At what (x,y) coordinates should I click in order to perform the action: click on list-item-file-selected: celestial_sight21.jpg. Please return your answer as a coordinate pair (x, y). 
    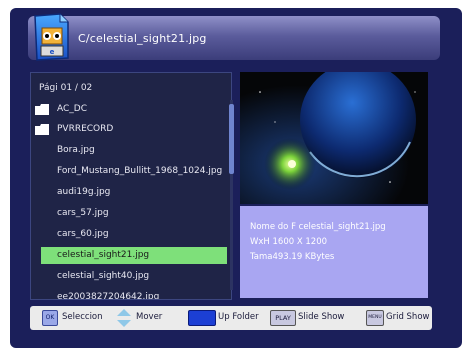
    Looking at the image, I should click on (134, 255).